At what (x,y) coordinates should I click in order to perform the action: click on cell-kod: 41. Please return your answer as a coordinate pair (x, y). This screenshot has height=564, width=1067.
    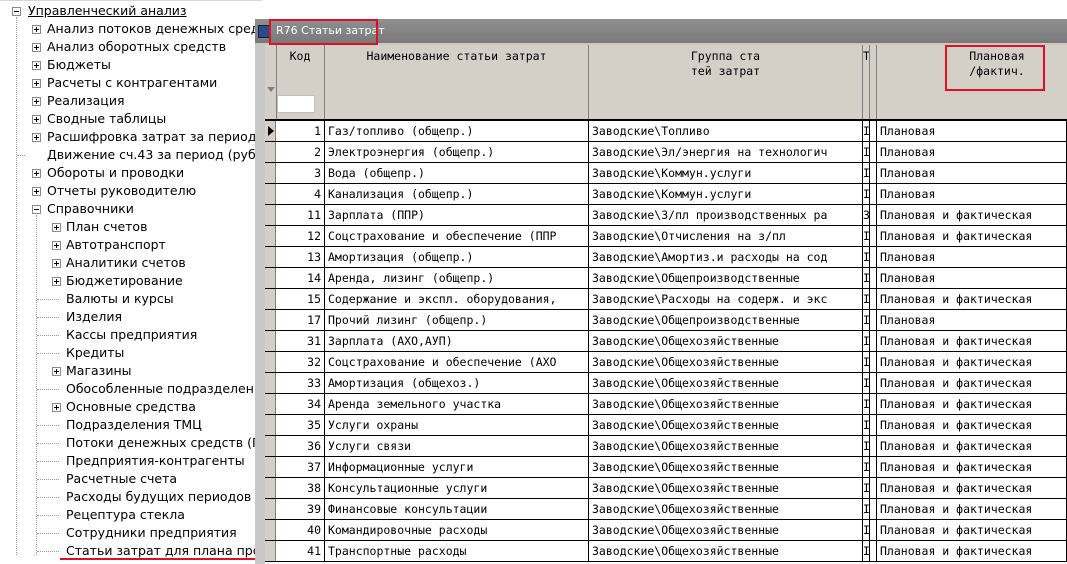
    Looking at the image, I should click on (300, 551).